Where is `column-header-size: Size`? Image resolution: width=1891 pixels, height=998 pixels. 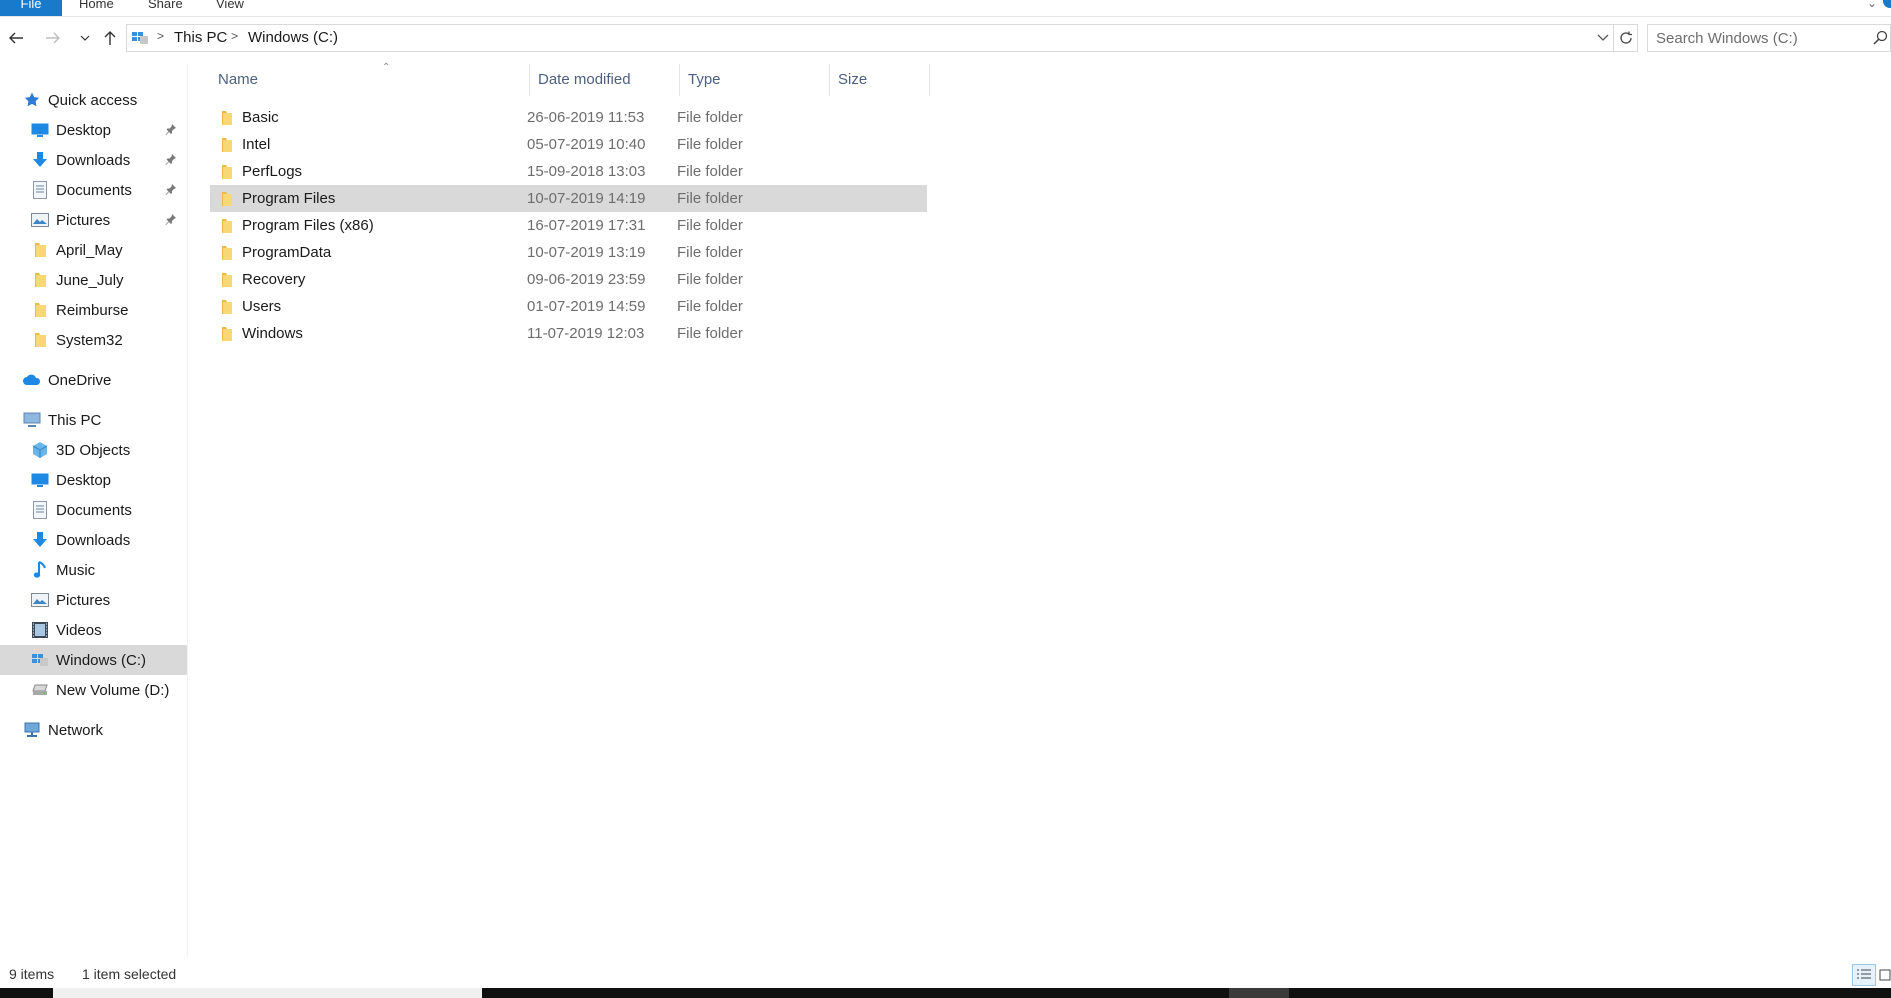 column-header-size: Size is located at coordinates (880, 80).